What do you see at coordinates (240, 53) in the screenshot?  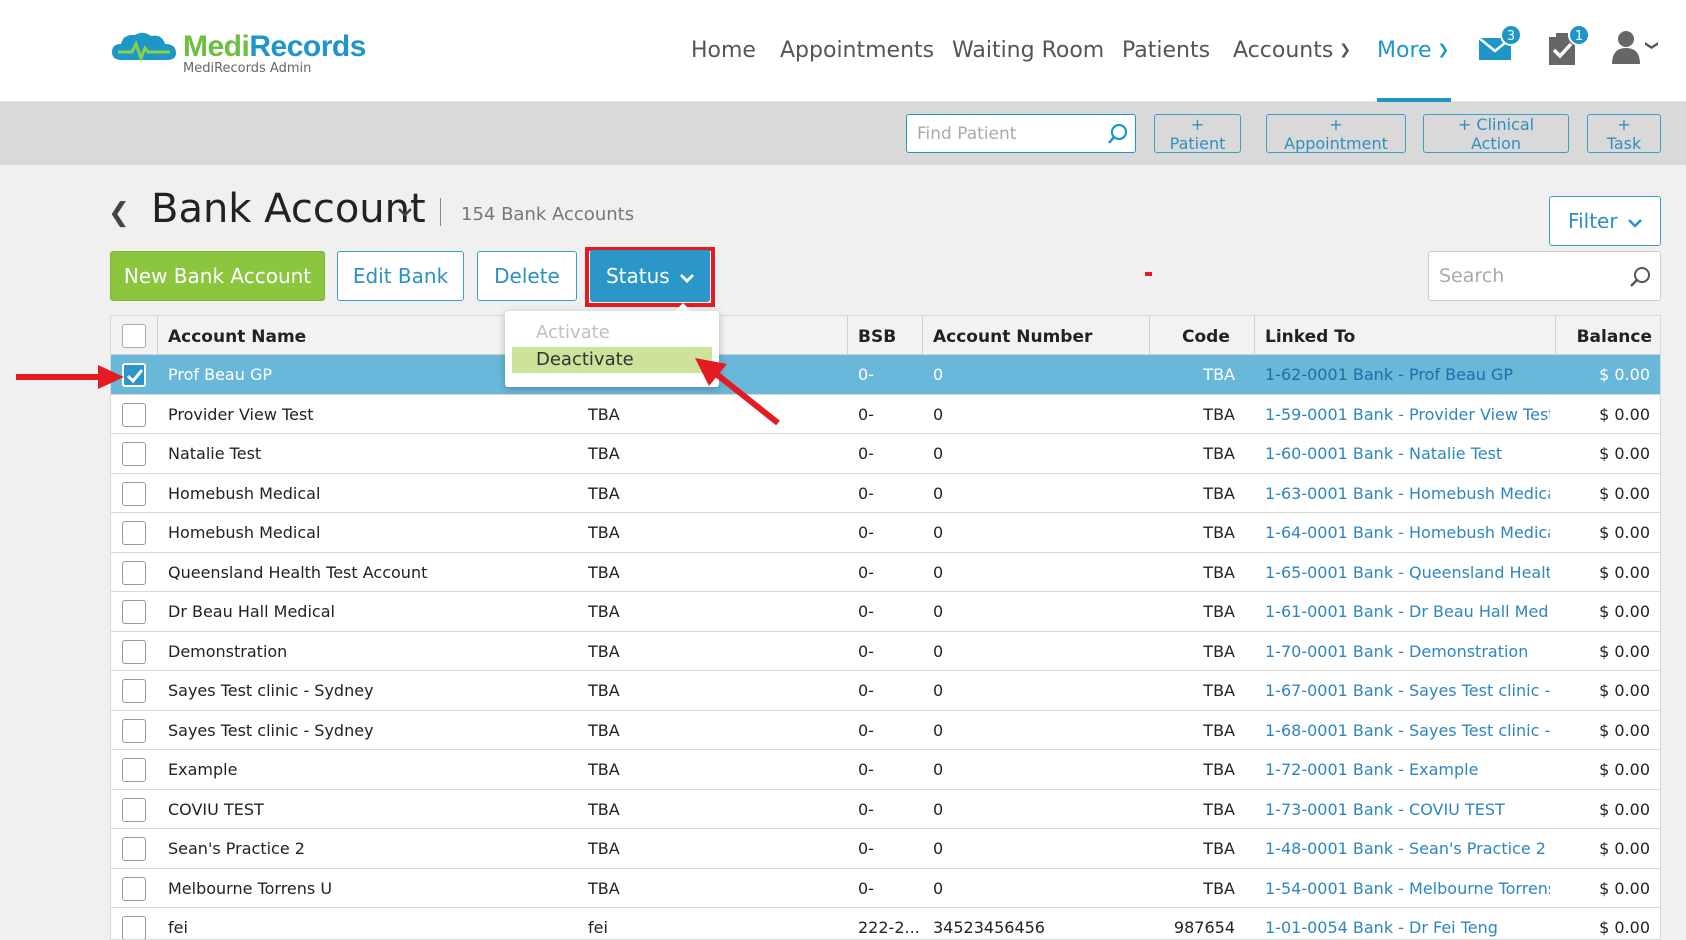 I see `app-logo: MediRecords MediRecords Admin` at bounding box center [240, 53].